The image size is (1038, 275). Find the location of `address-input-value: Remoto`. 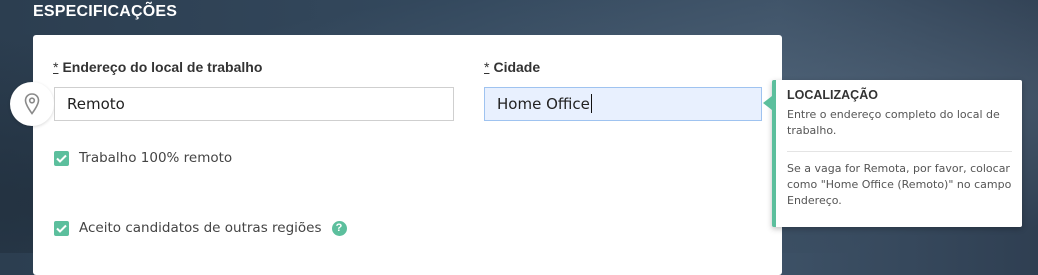

address-input-value: Remoto is located at coordinates (96, 104).